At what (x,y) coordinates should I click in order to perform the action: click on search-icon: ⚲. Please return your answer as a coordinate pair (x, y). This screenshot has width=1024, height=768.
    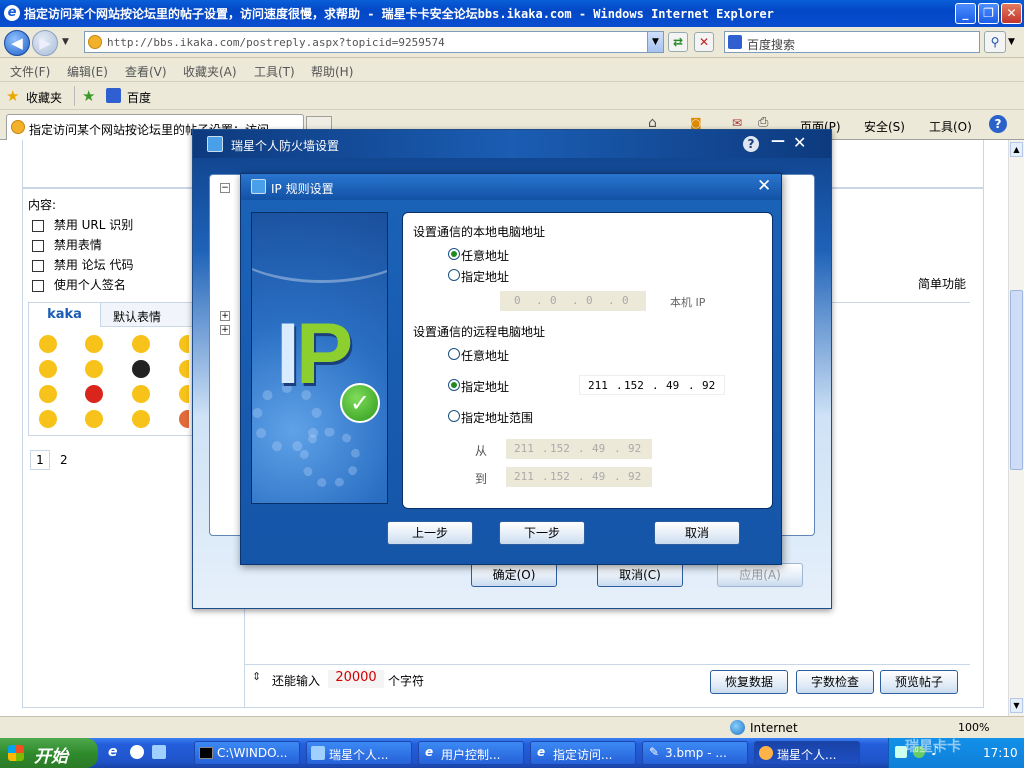
    Looking at the image, I should click on (995, 42).